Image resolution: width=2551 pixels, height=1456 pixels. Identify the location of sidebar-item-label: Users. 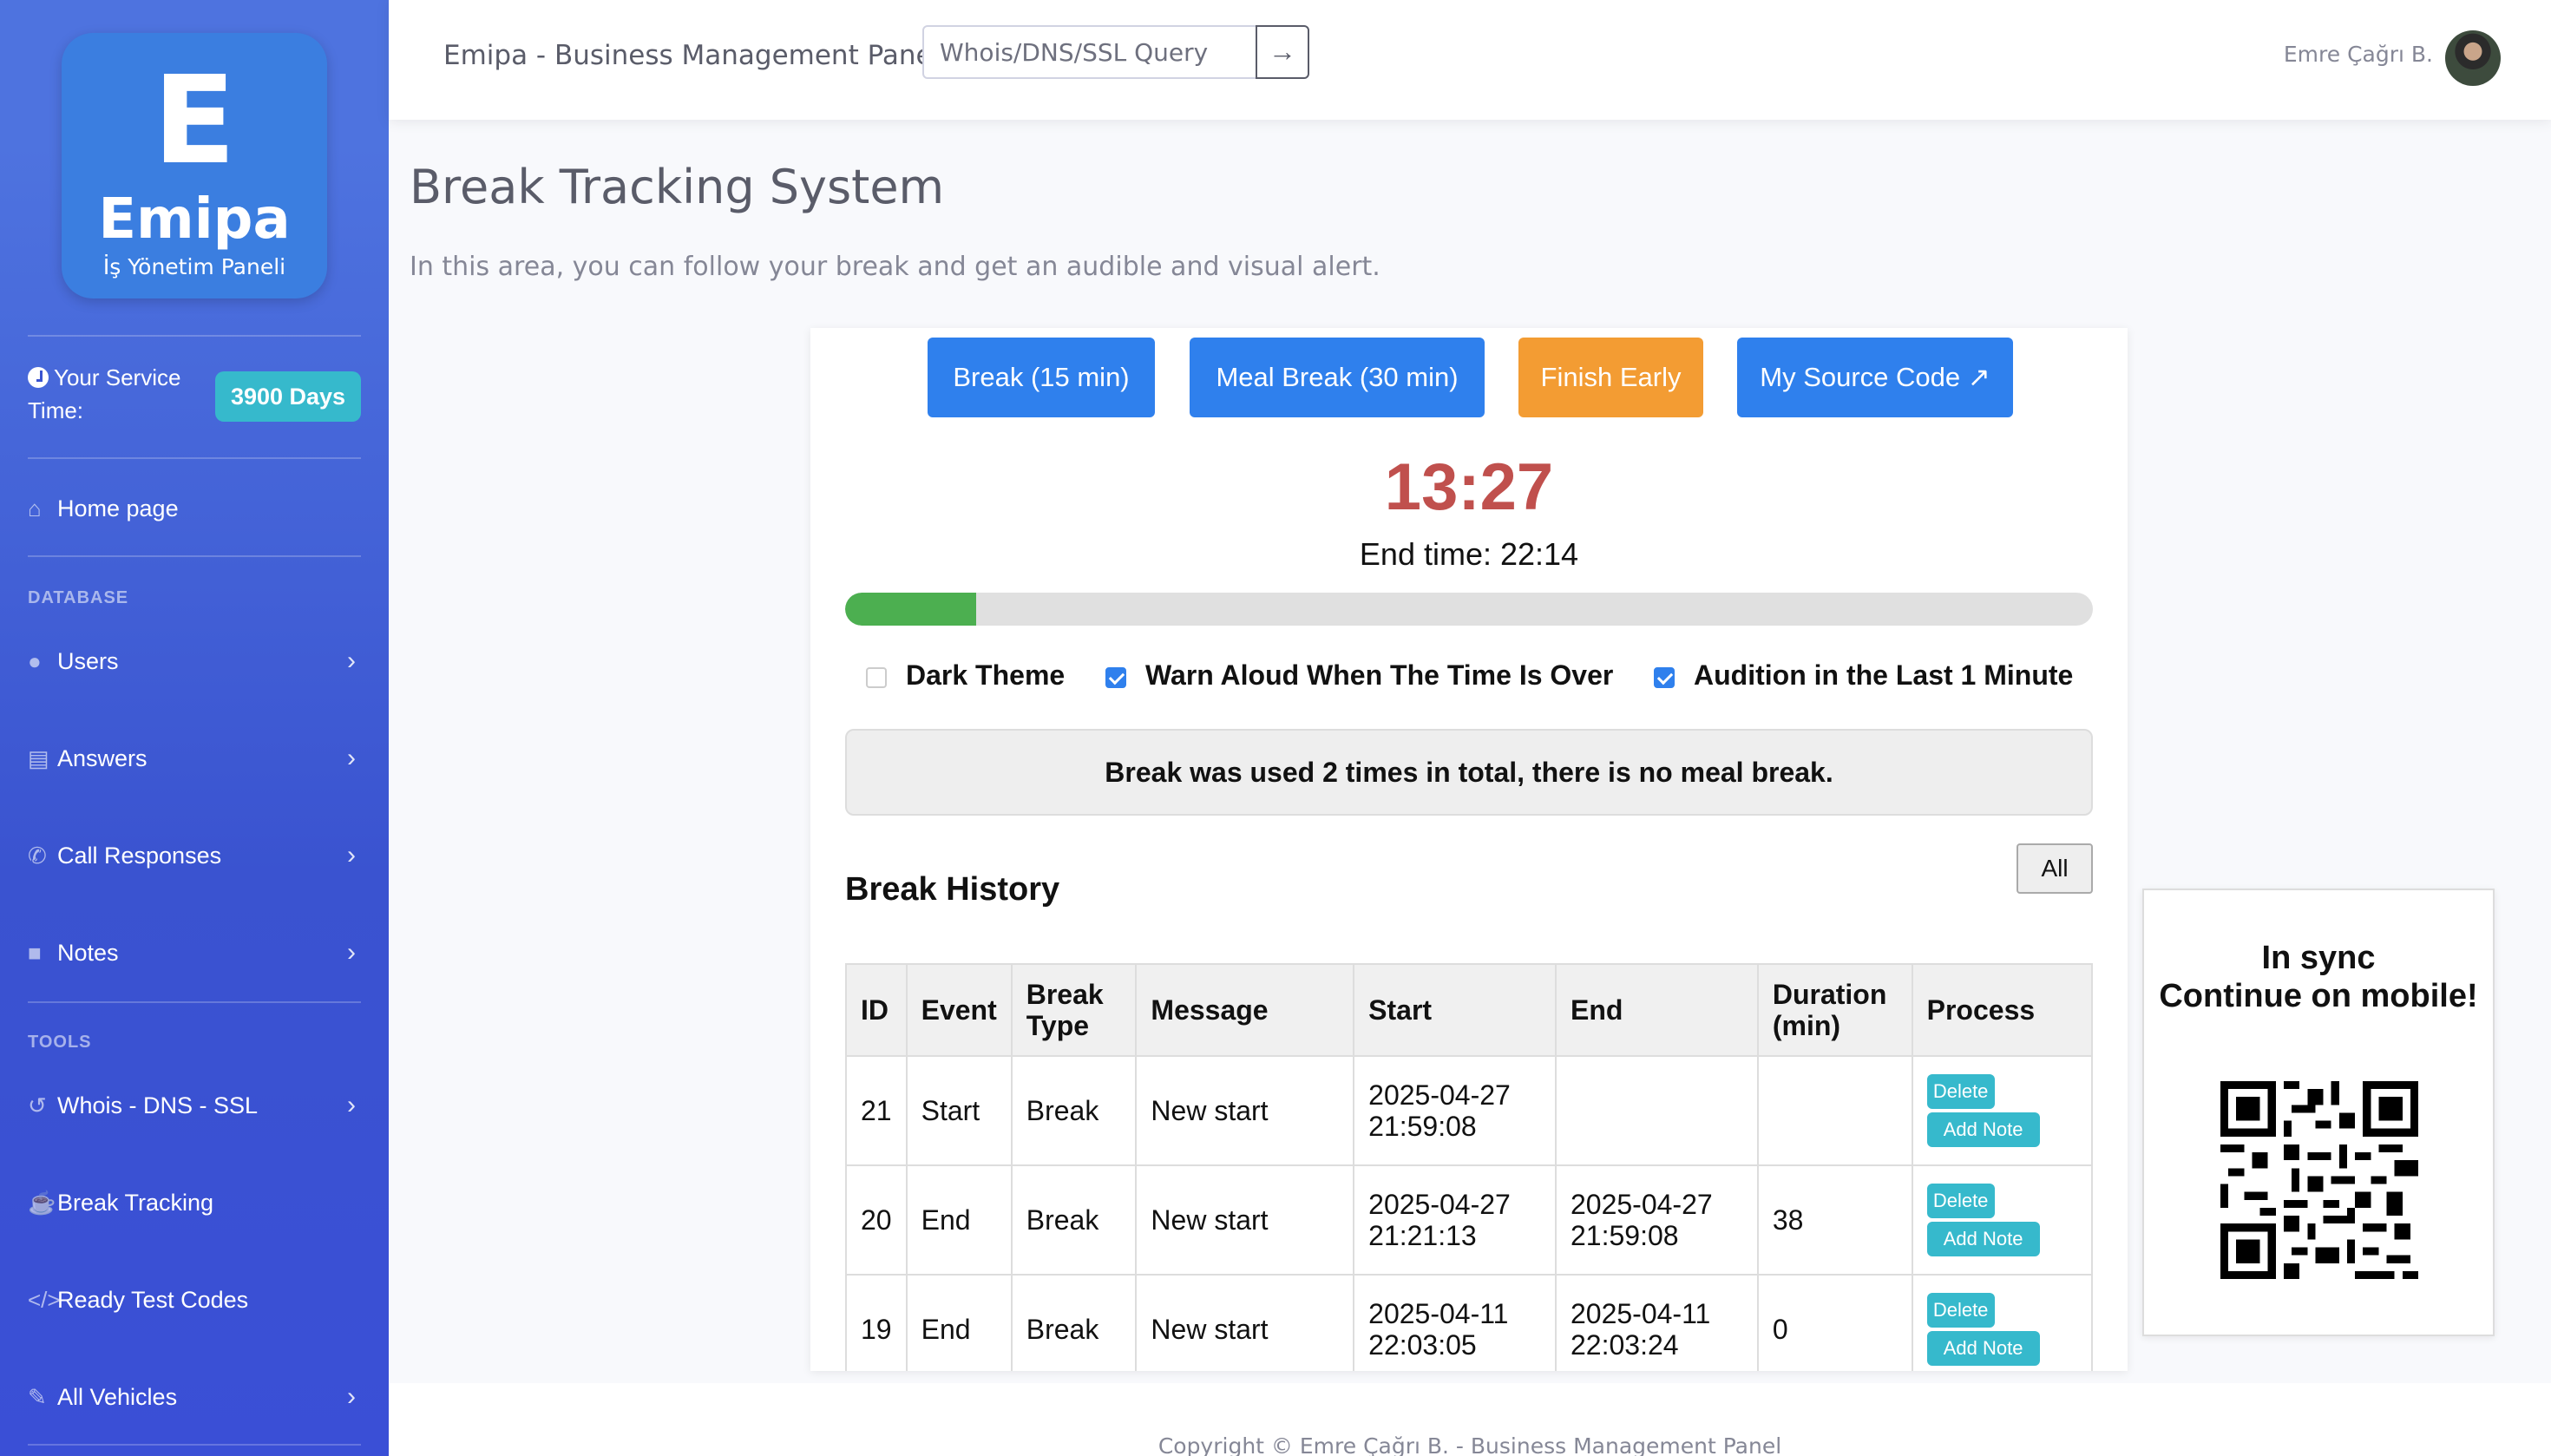
(88, 661).